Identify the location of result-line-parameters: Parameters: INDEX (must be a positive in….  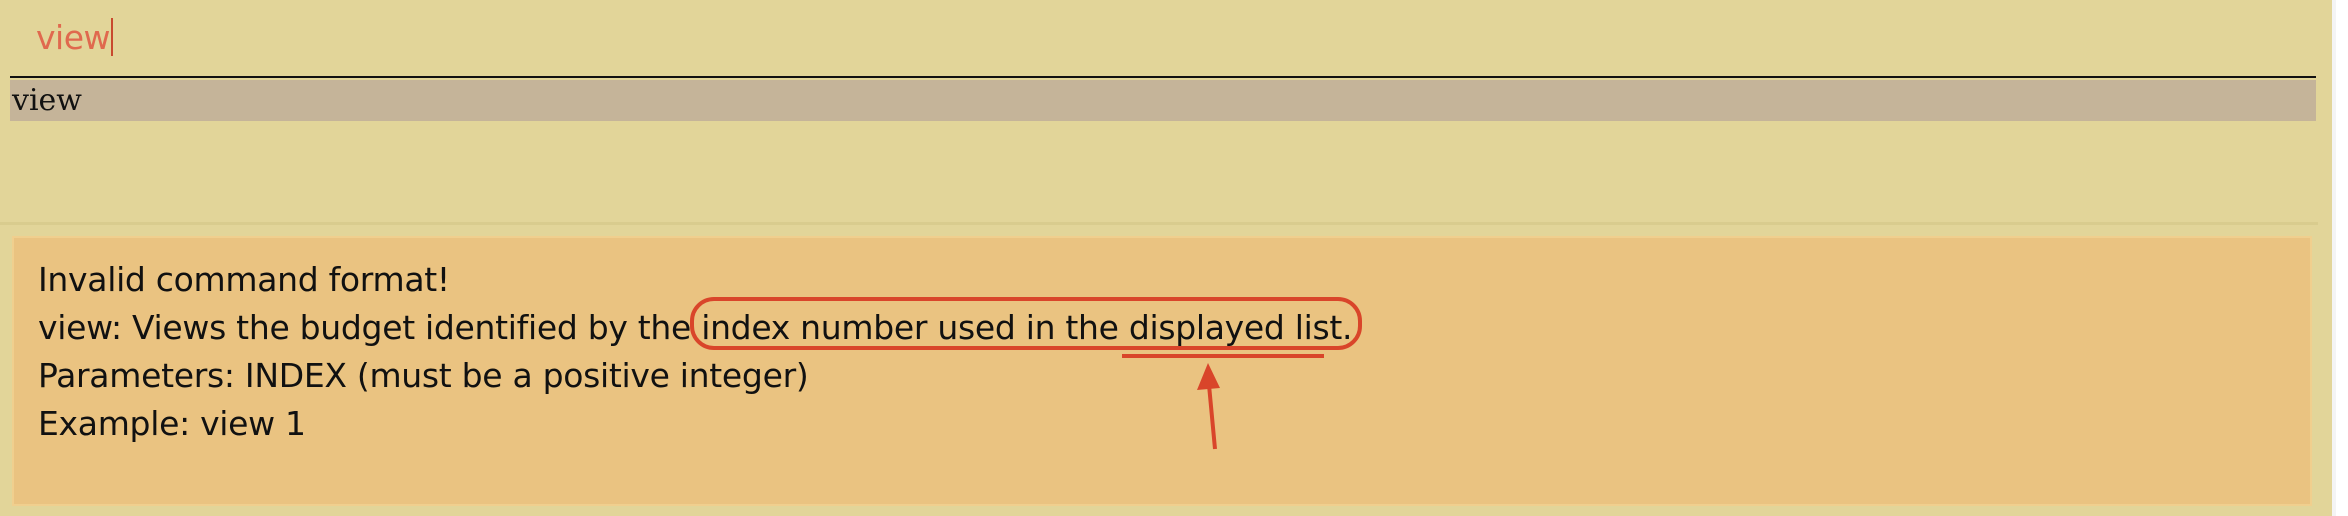
(423, 375).